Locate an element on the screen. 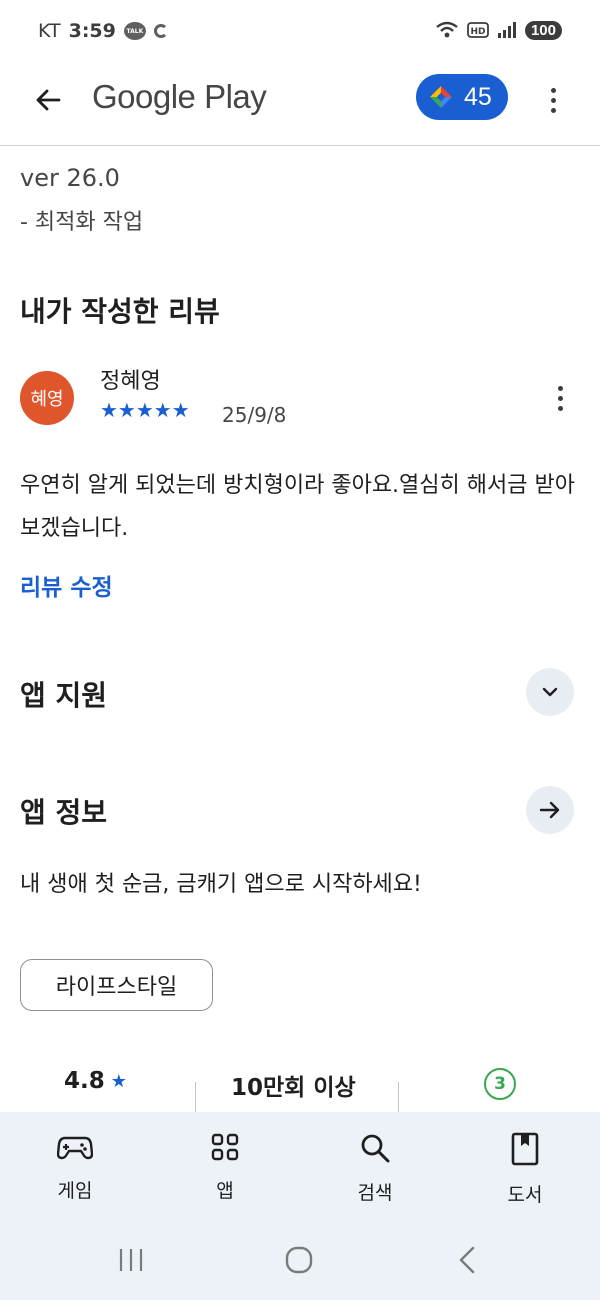  status-bar: KT 3:59 TALK HD 100 is located at coordinates (300, 30).